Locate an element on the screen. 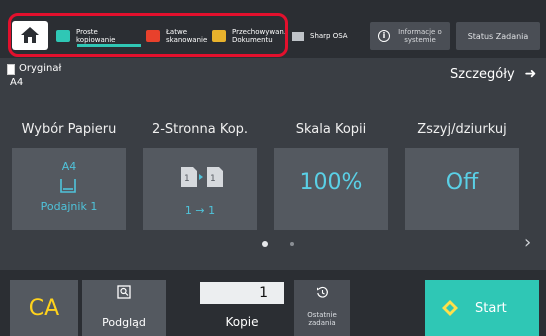 Image resolution: width=546 pixels, height=336 pixels. copies-control: 1 Kopie is located at coordinates (242, 309).